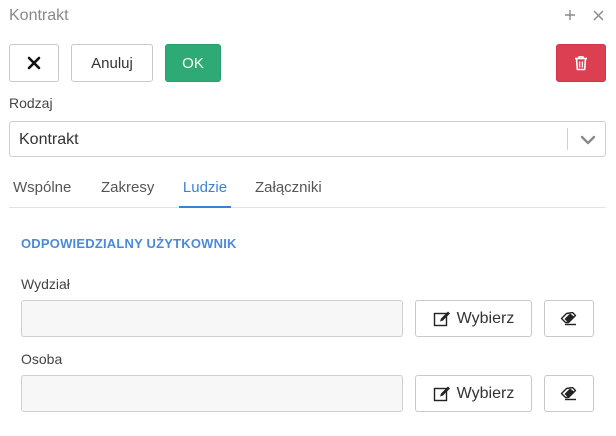 The image size is (616, 436). I want to click on cancel-button: Anuluj, so click(112, 63).